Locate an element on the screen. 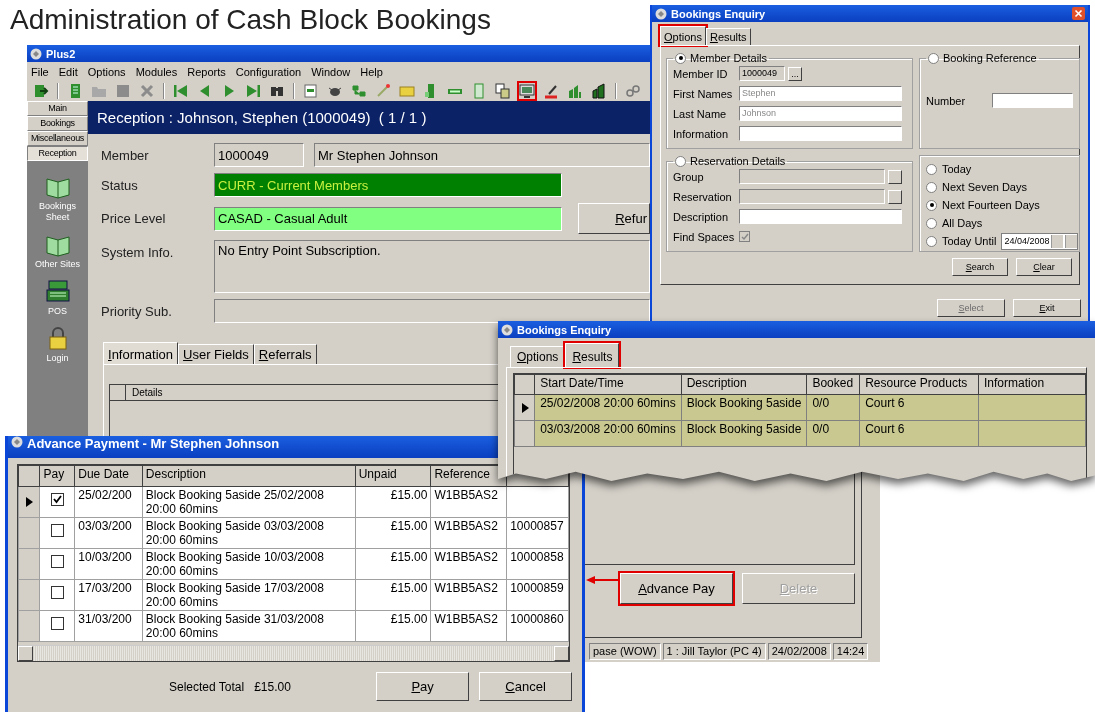  table-cell: Block Booking 5aside 31/03/2008 20:00 60mins is located at coordinates (249, 626).